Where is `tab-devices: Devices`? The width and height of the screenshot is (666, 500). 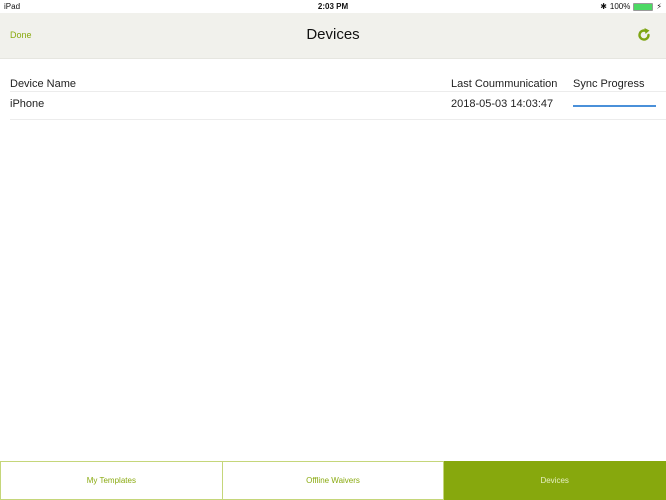 tab-devices: Devices is located at coordinates (555, 480).